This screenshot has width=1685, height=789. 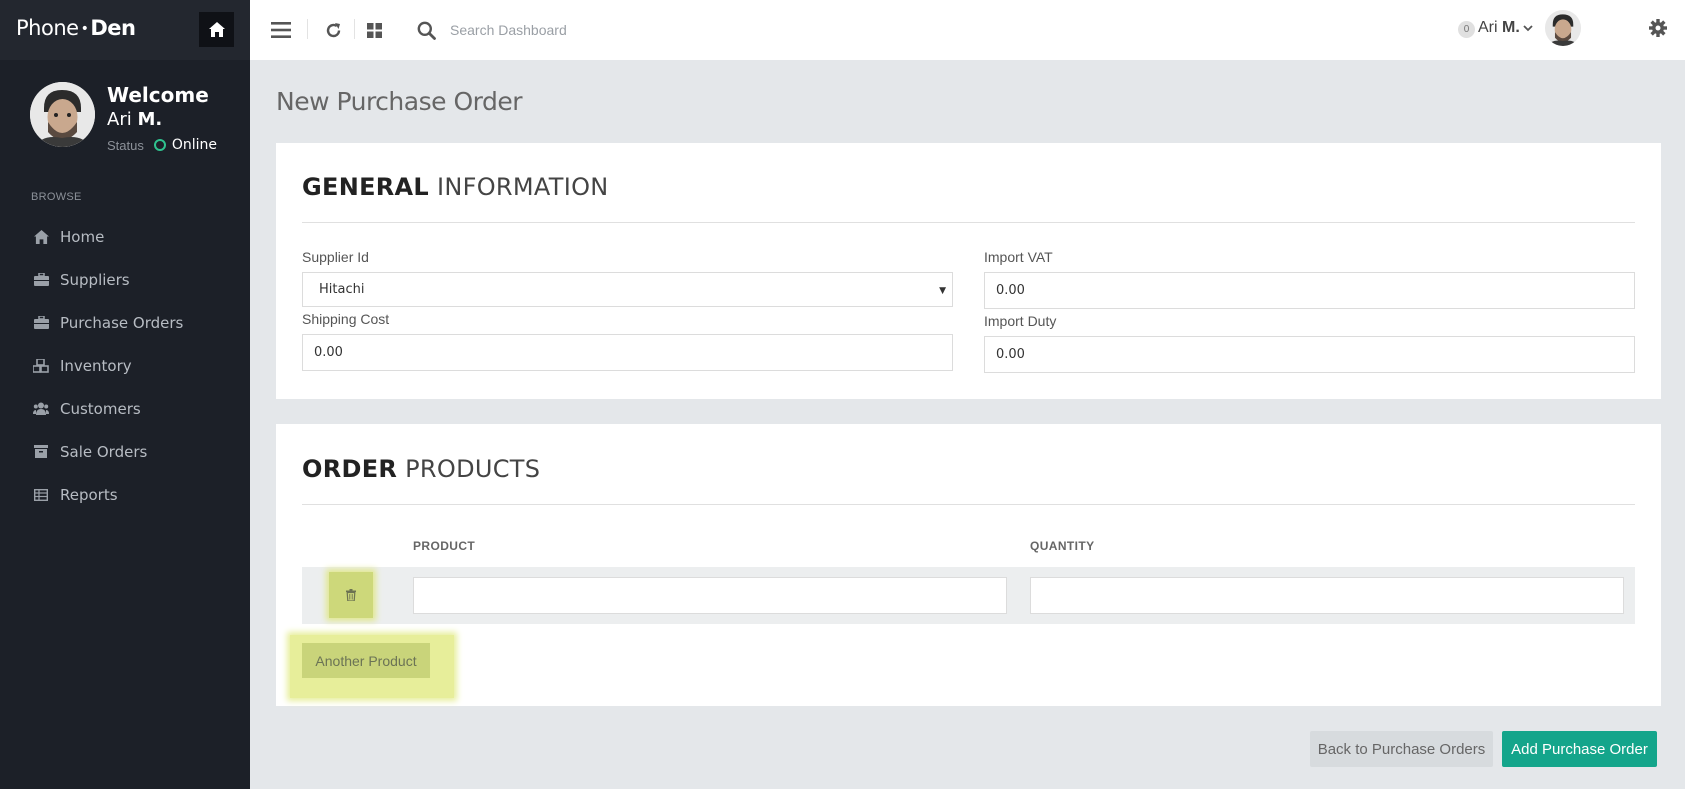 I want to click on supplier-selected-value: Hitachi, so click(x=342, y=289).